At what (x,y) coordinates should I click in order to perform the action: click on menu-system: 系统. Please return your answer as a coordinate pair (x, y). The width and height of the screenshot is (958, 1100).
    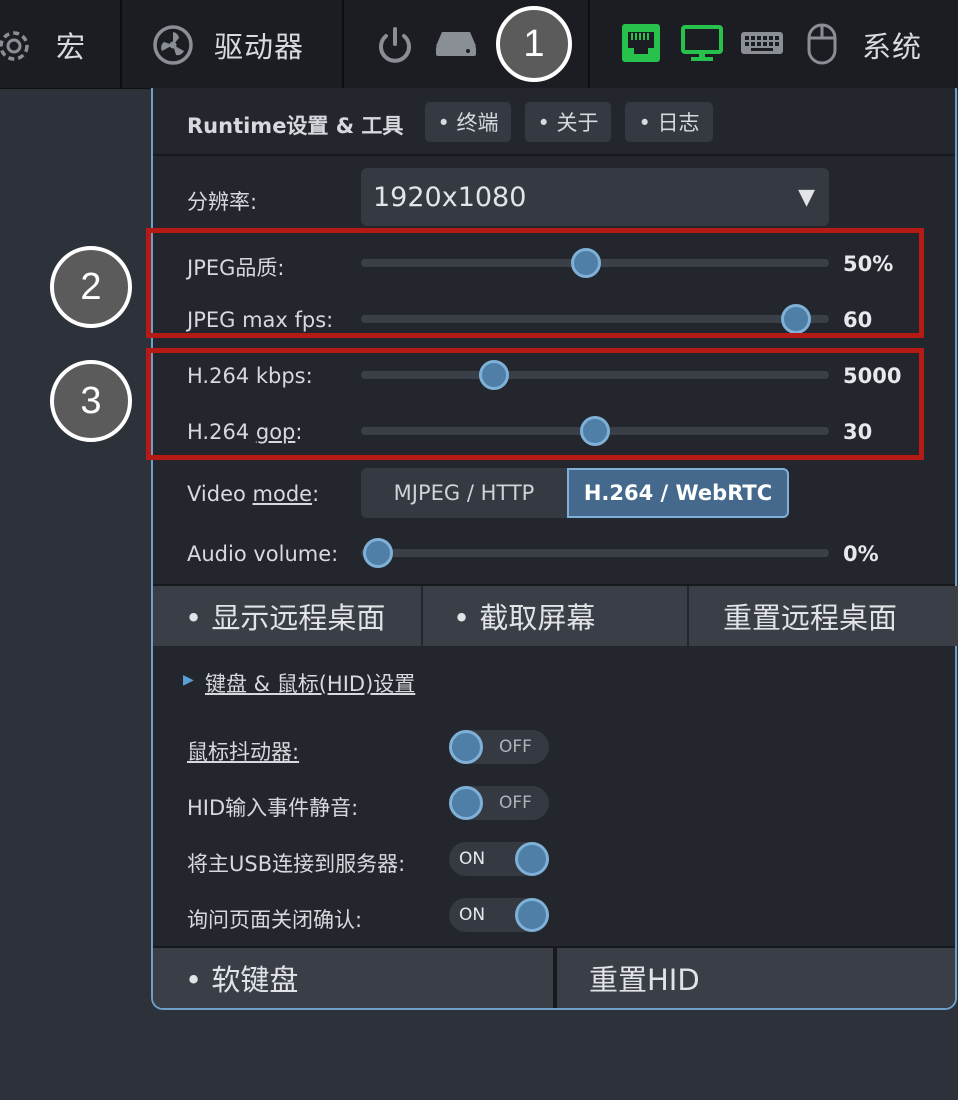
    Looking at the image, I should click on (892, 45).